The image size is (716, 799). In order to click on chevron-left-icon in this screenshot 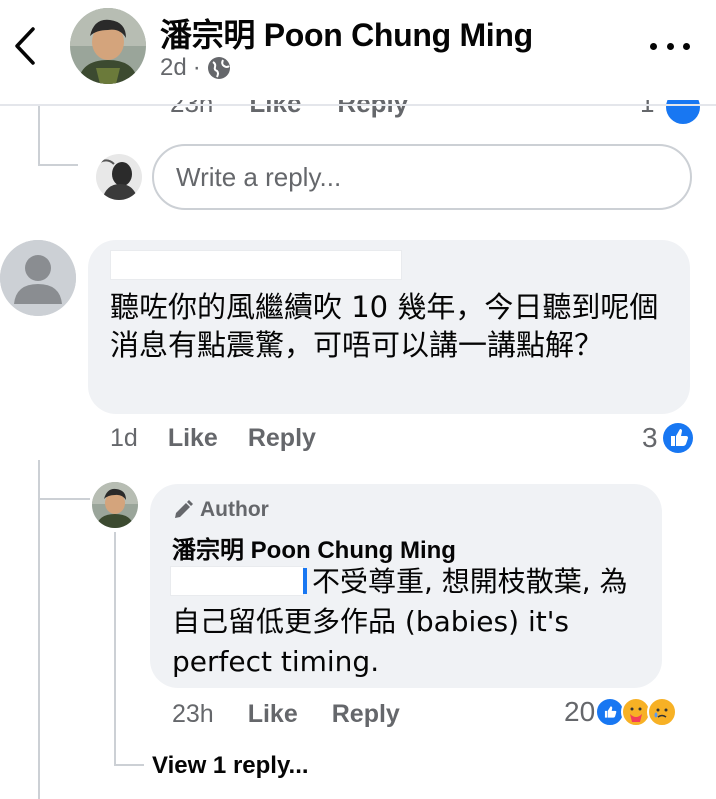, I will do `click(25, 46)`.